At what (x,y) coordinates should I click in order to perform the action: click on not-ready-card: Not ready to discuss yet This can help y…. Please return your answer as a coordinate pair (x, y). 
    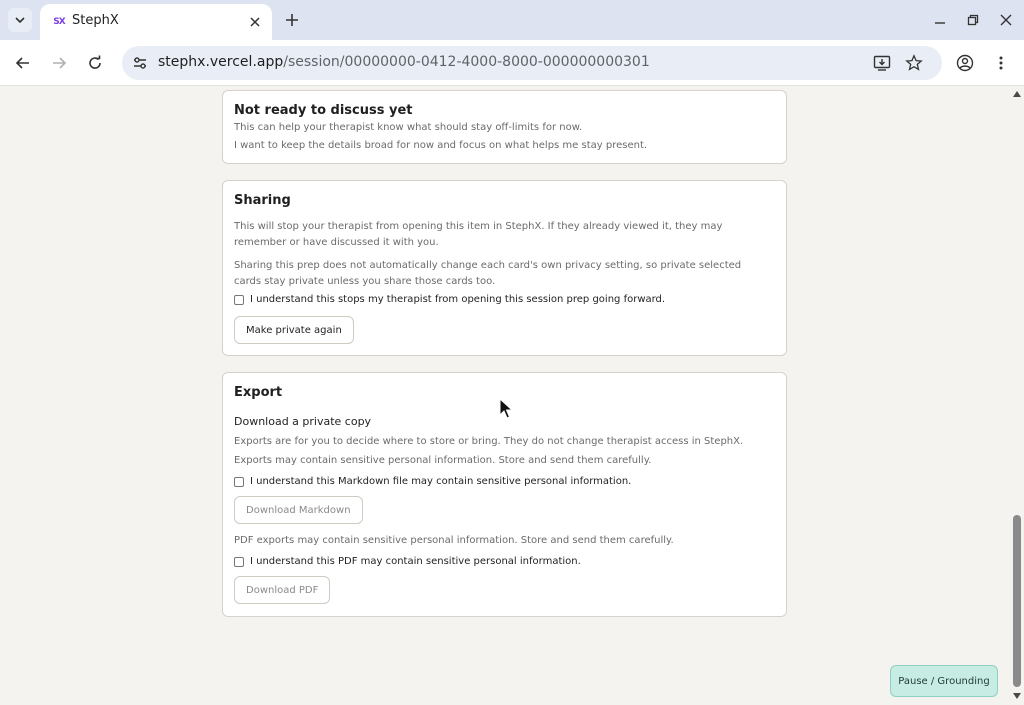
    Looking at the image, I should click on (504, 127).